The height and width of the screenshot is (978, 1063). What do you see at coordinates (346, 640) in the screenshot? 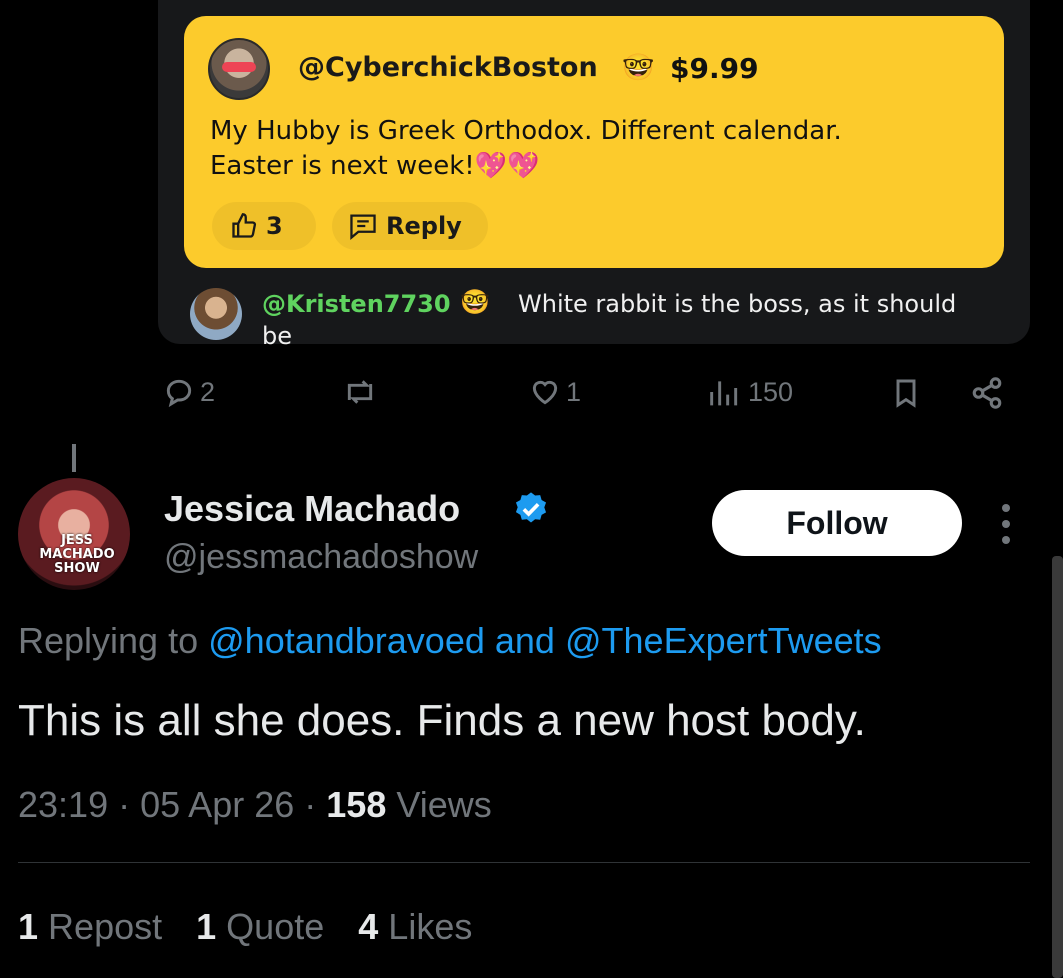
I see `mention-link-1: @hotandbravoed` at bounding box center [346, 640].